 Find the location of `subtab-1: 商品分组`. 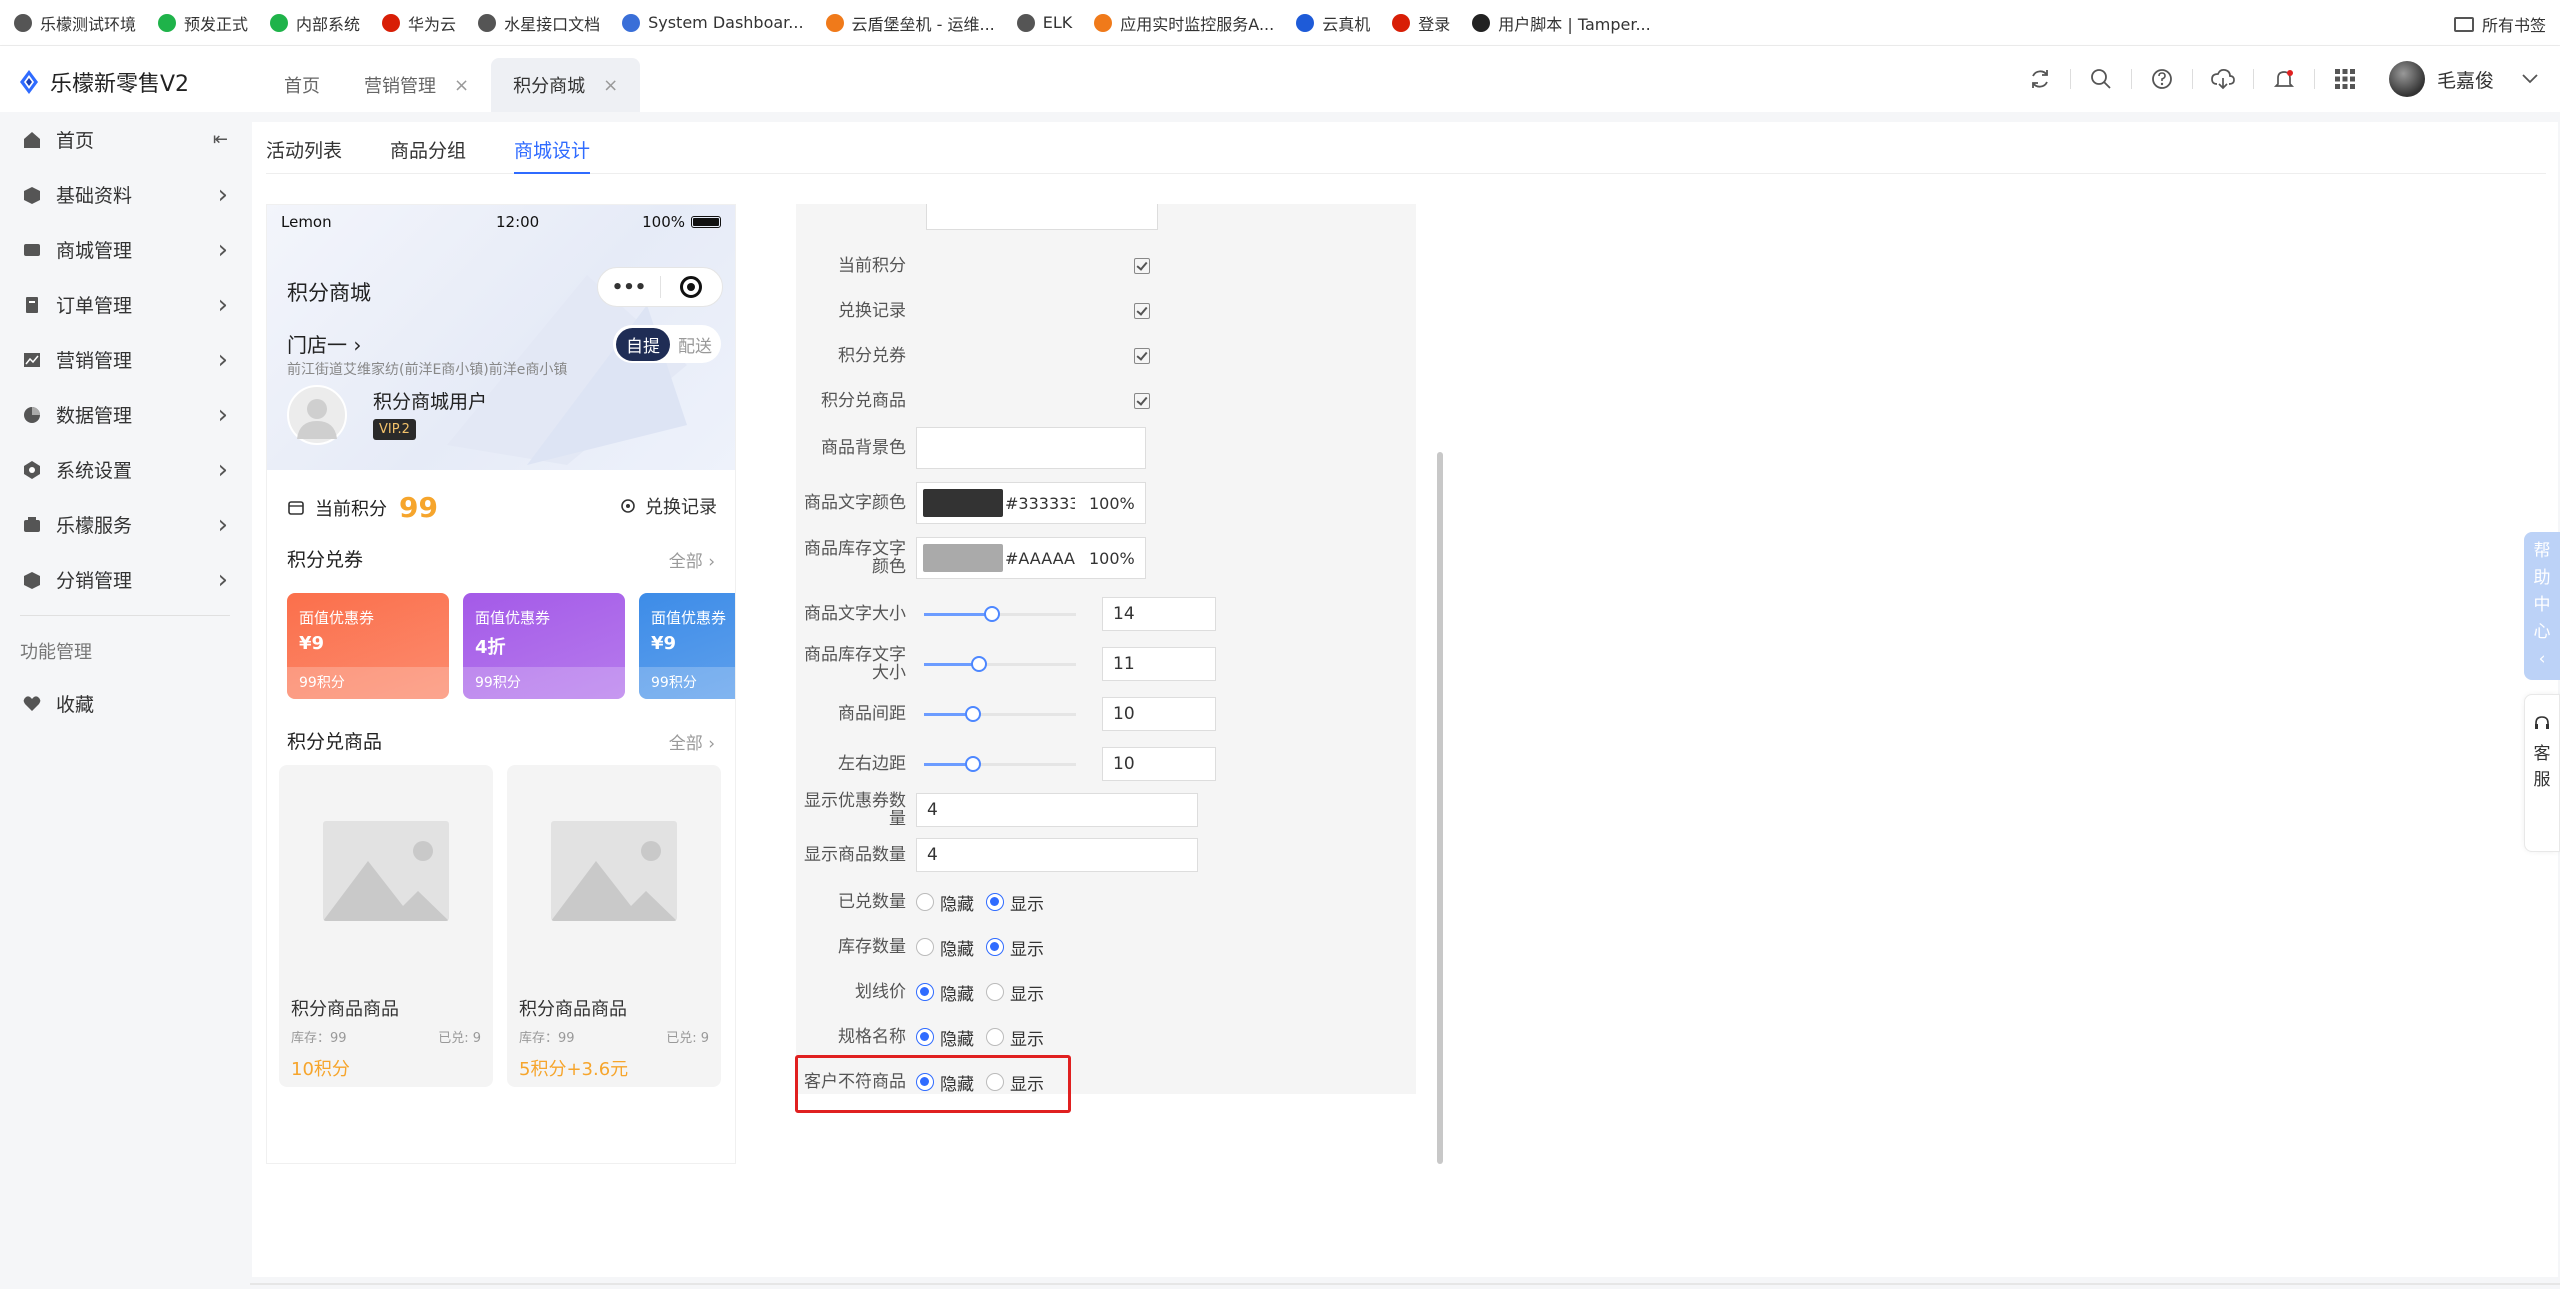

subtab-1: 商品分组 is located at coordinates (428, 156).